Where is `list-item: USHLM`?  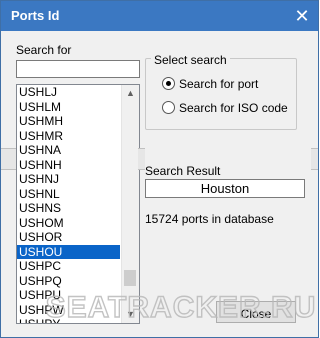
list-item: USHLM is located at coordinates (68, 107).